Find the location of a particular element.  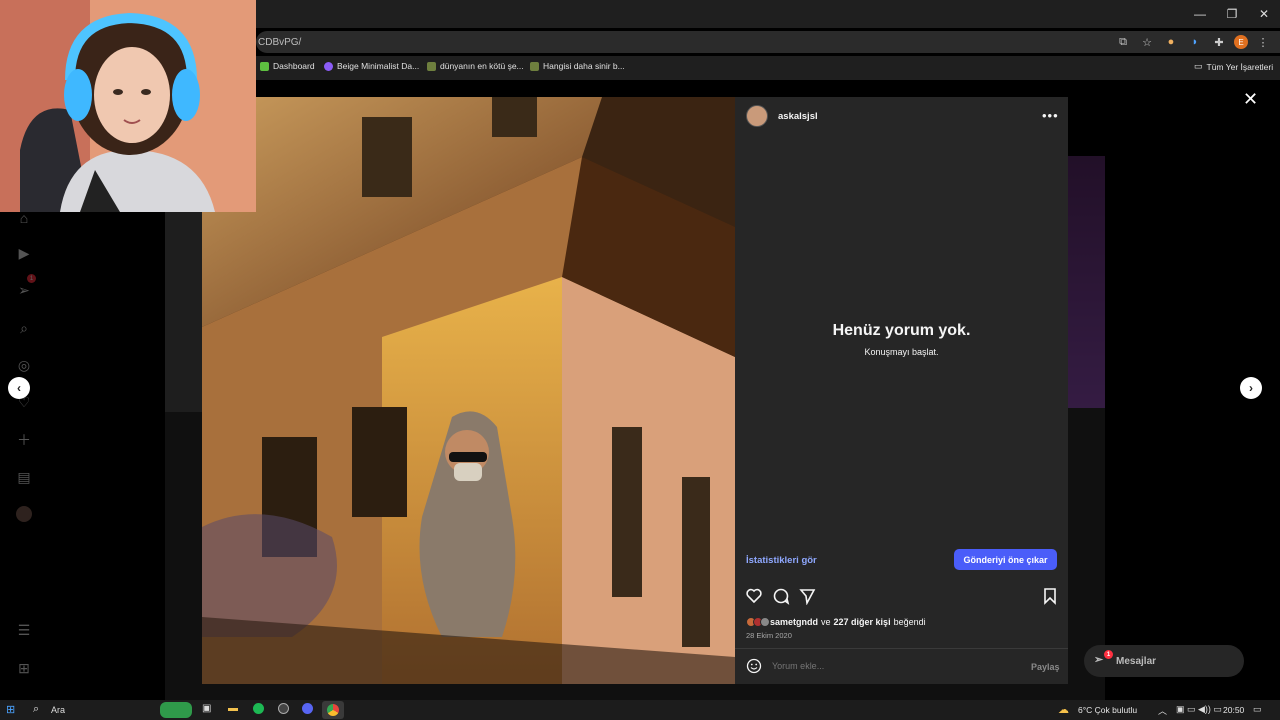

all-bookmarks: ▭ Tüm Yer İşaretleri is located at coordinates (1233, 66).